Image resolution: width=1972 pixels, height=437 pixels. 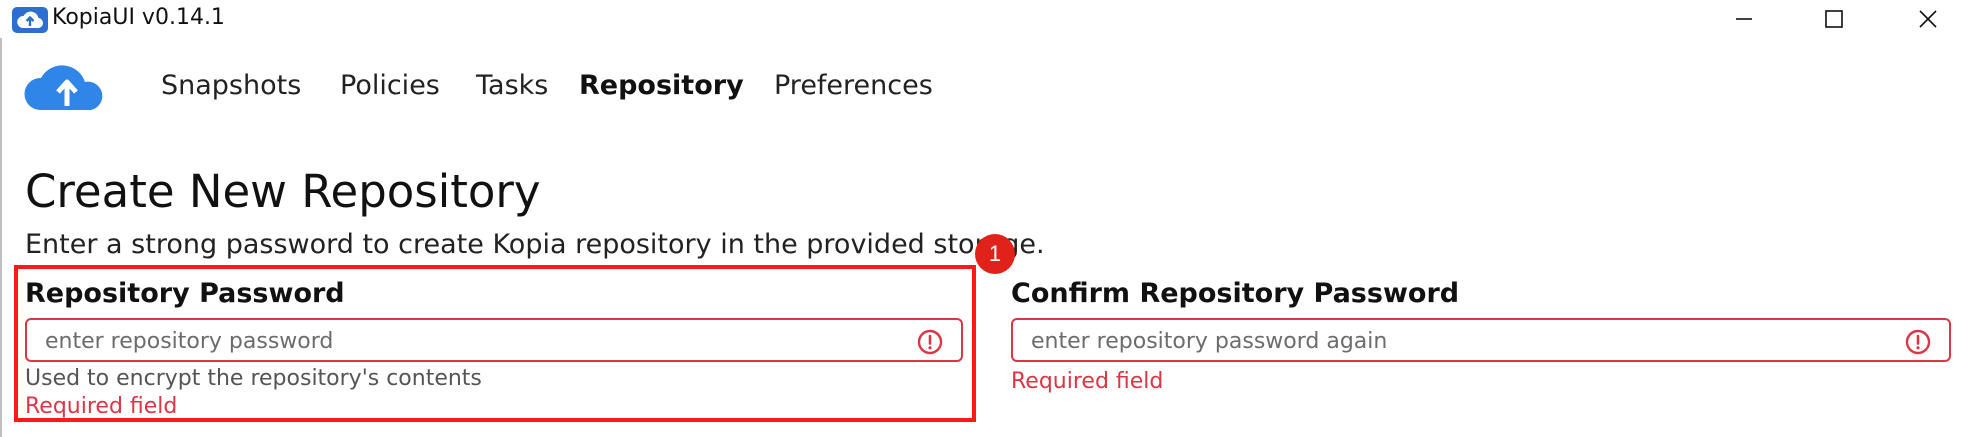 What do you see at coordinates (231, 85) in the screenshot?
I see `nav-snapshots: Snapshots` at bounding box center [231, 85].